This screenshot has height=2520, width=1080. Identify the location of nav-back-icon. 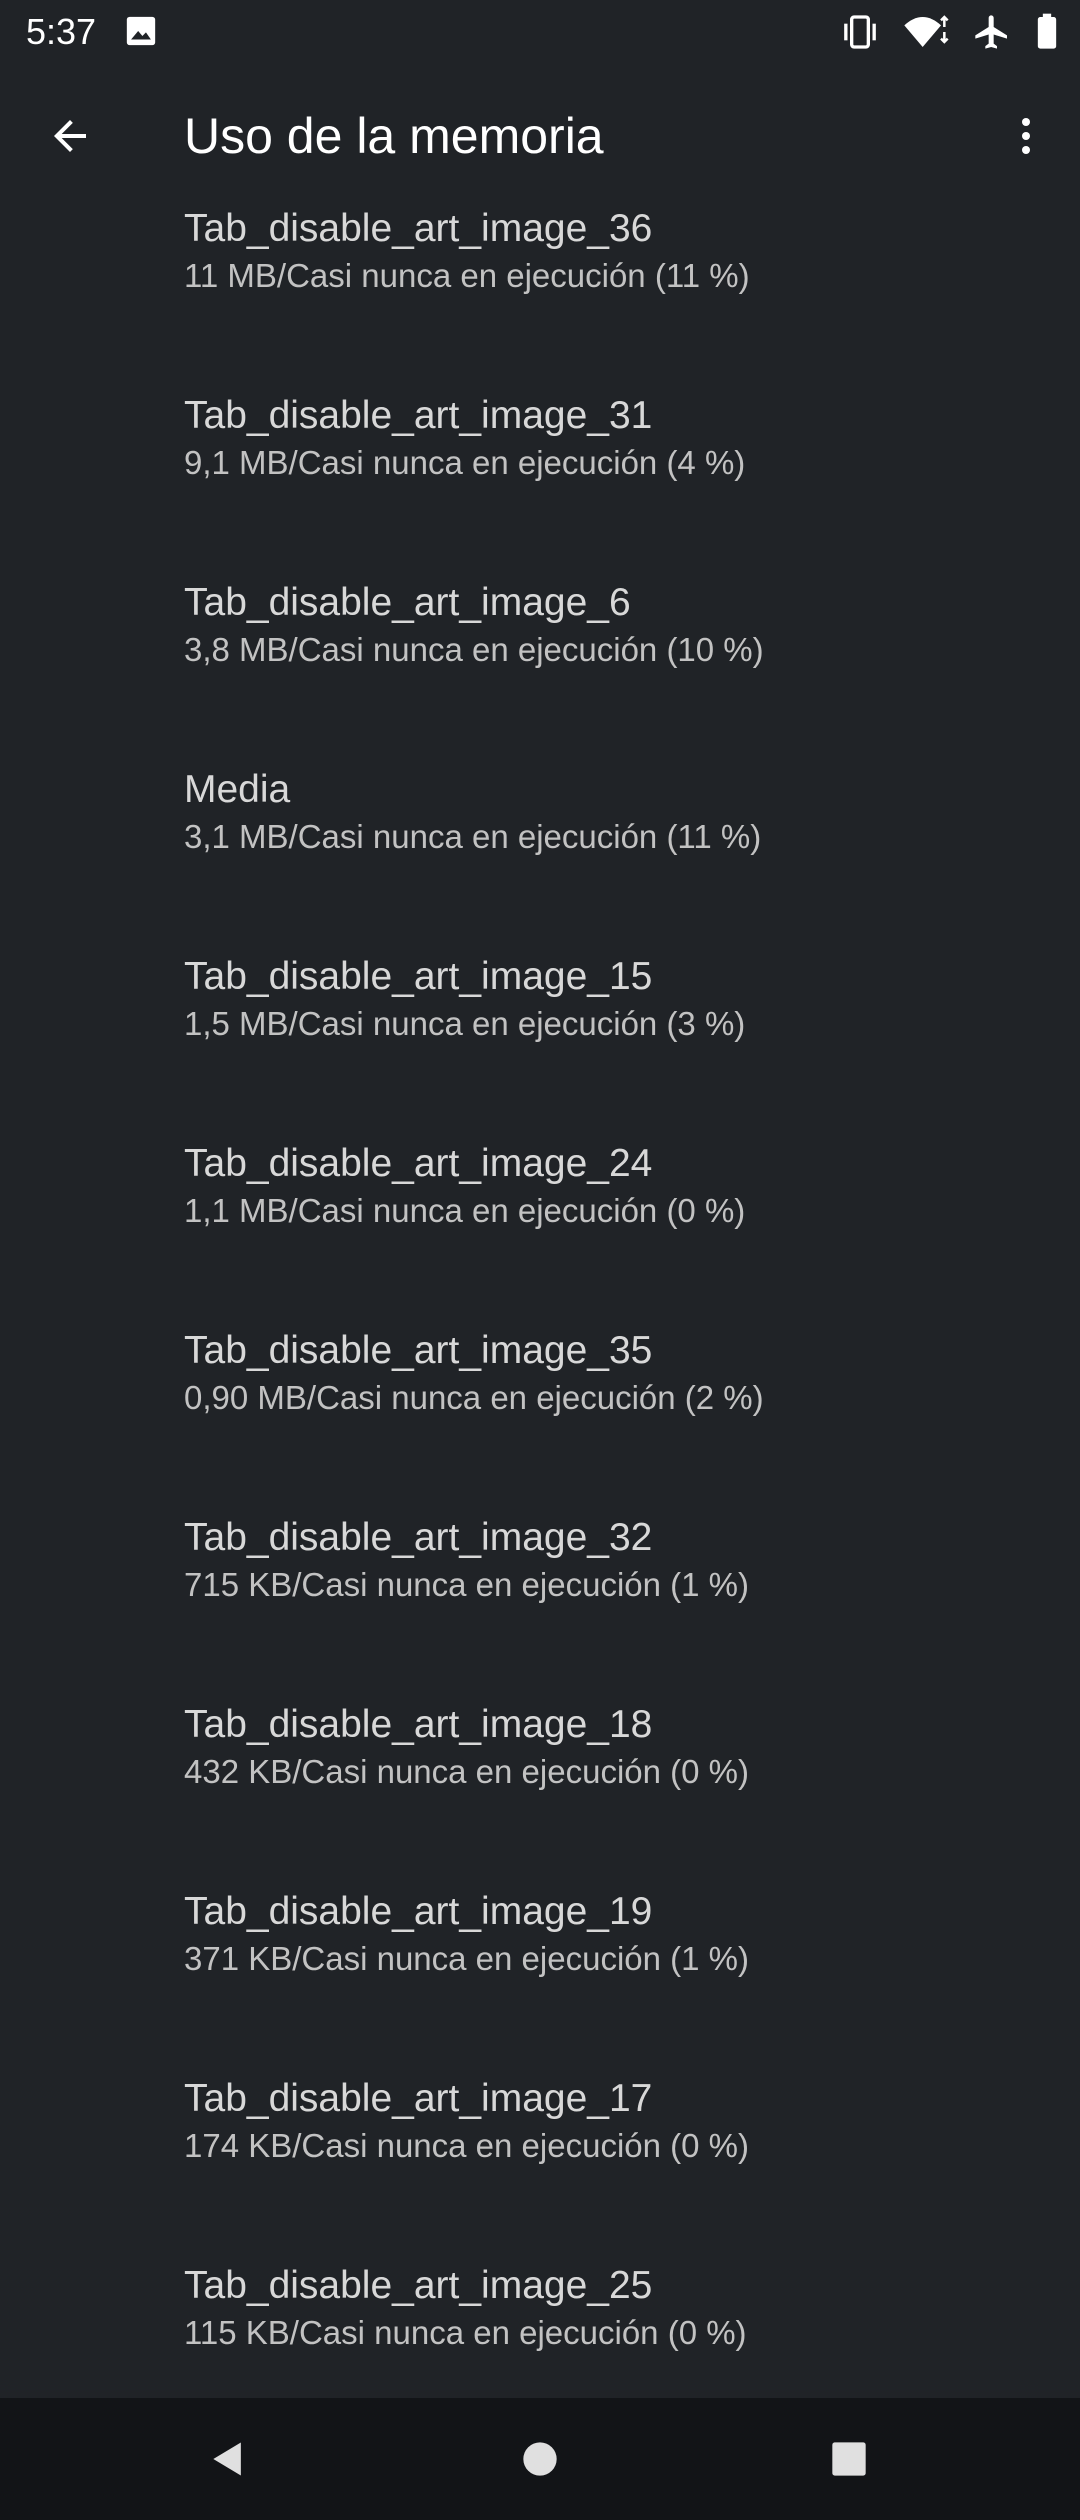
(227, 2459).